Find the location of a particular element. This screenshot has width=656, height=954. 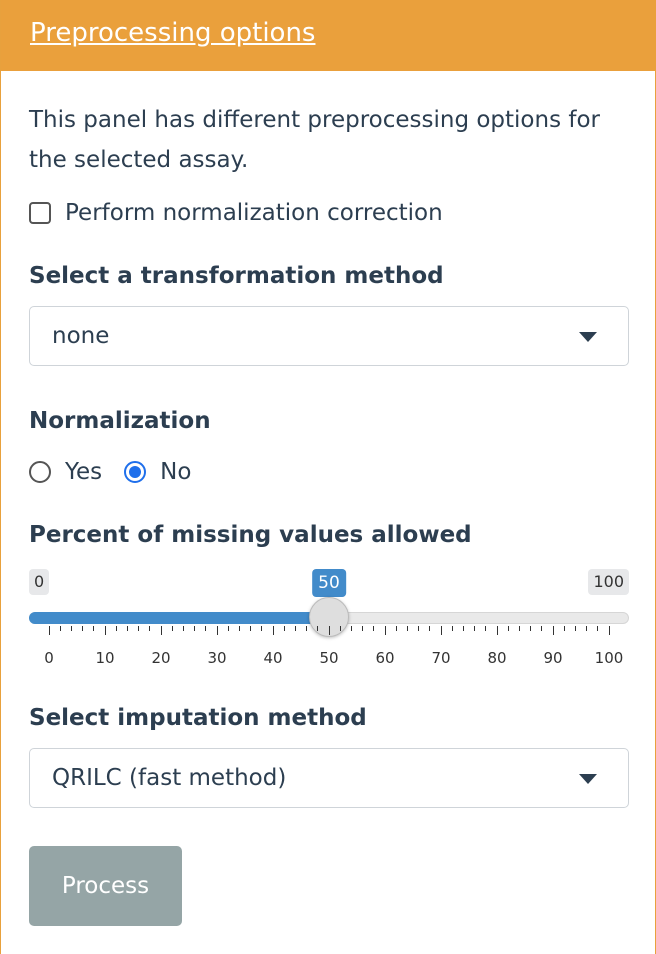

slider-value-label: 50 is located at coordinates (329, 583).